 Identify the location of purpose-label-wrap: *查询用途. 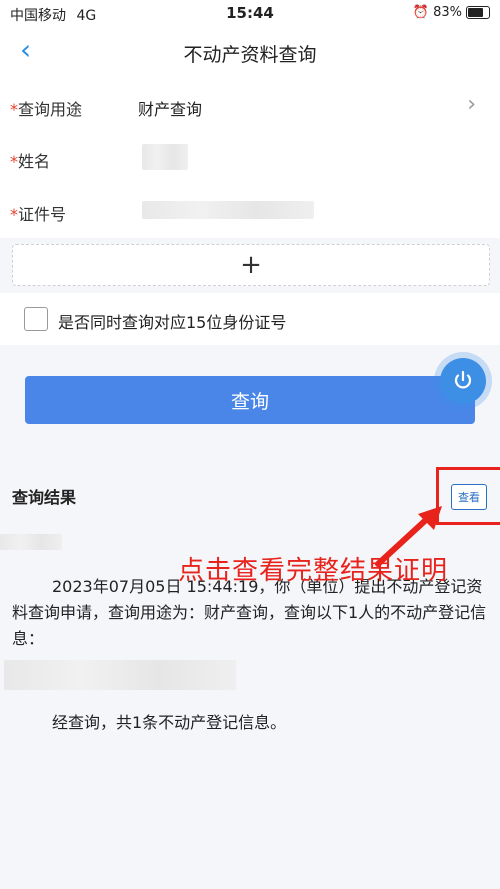
(46, 108).